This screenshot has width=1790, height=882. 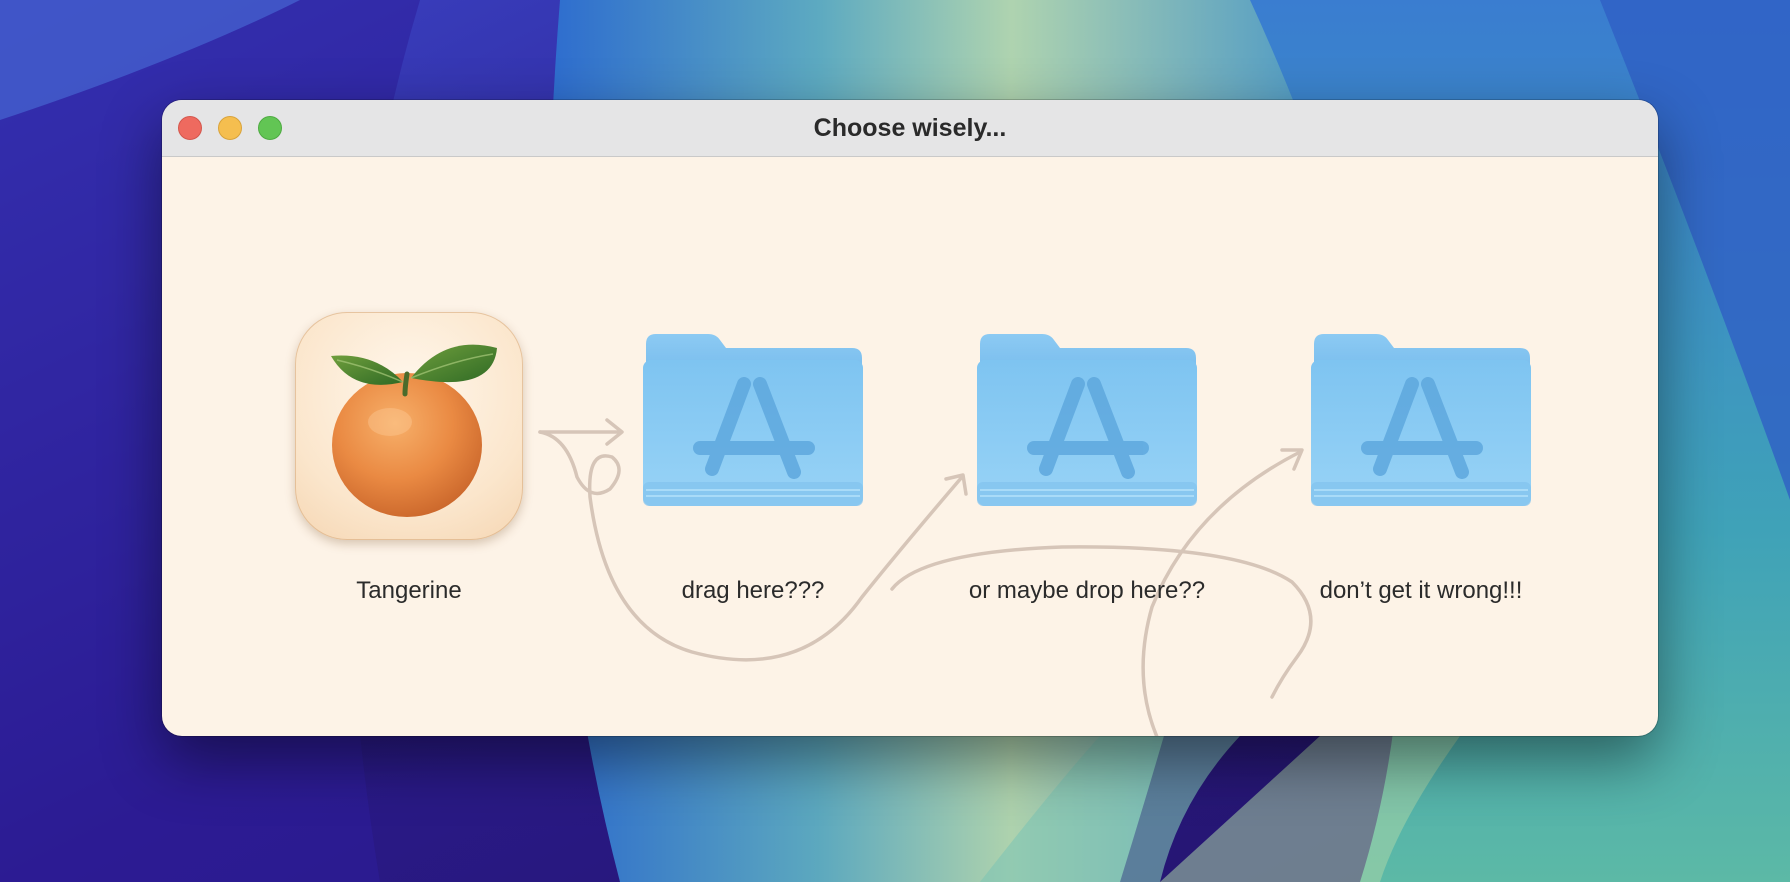 I want to click on tangerine-label: Tangerine, so click(x=409, y=590).